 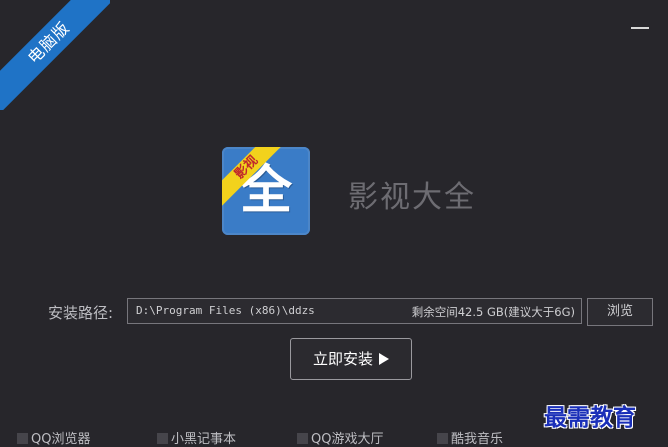 What do you see at coordinates (620, 312) in the screenshot?
I see `browse-button: 浏览` at bounding box center [620, 312].